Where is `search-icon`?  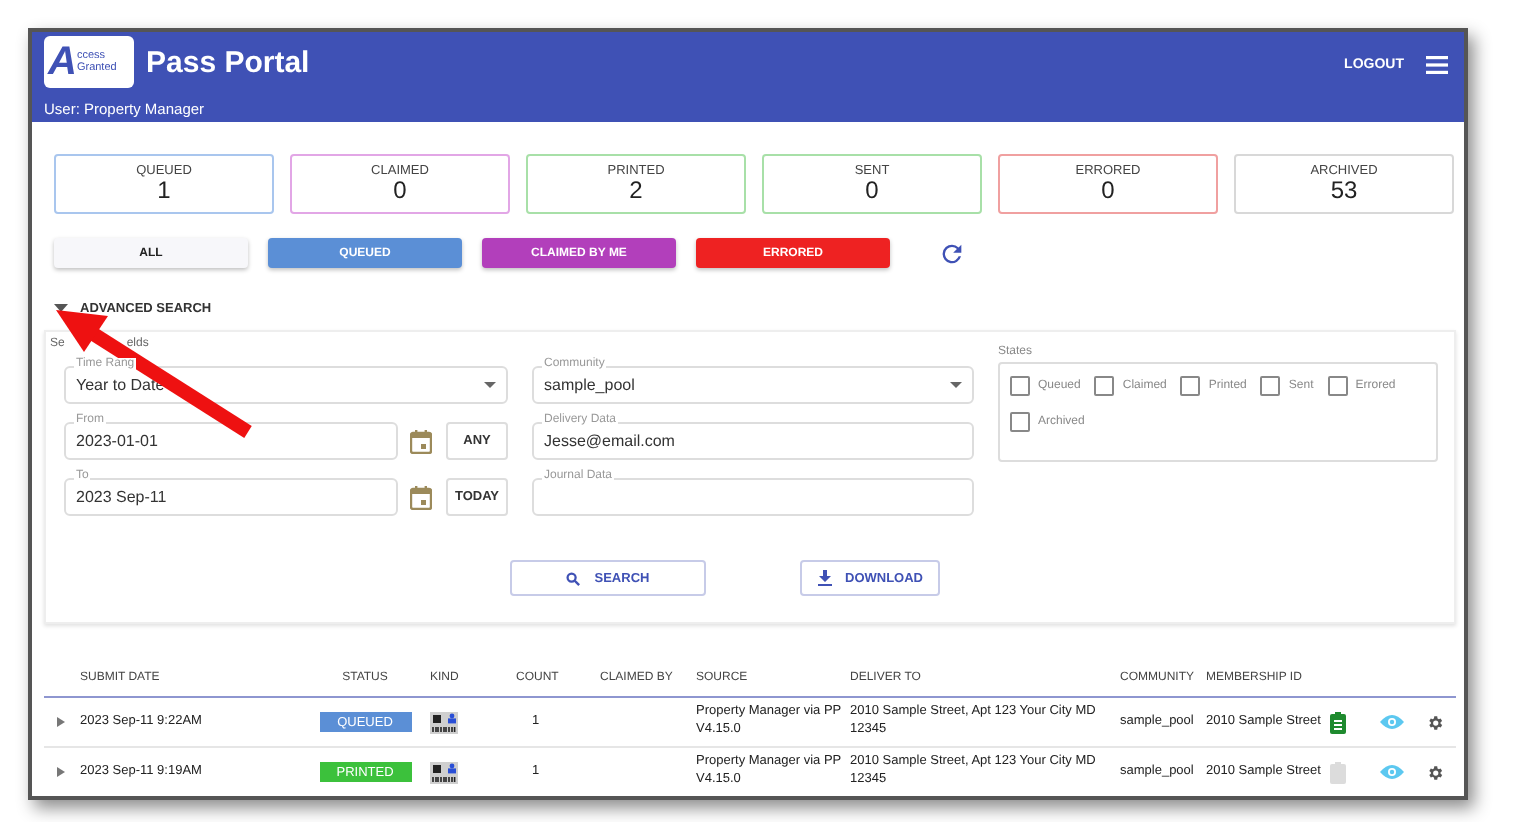
search-icon is located at coordinates (573, 578).